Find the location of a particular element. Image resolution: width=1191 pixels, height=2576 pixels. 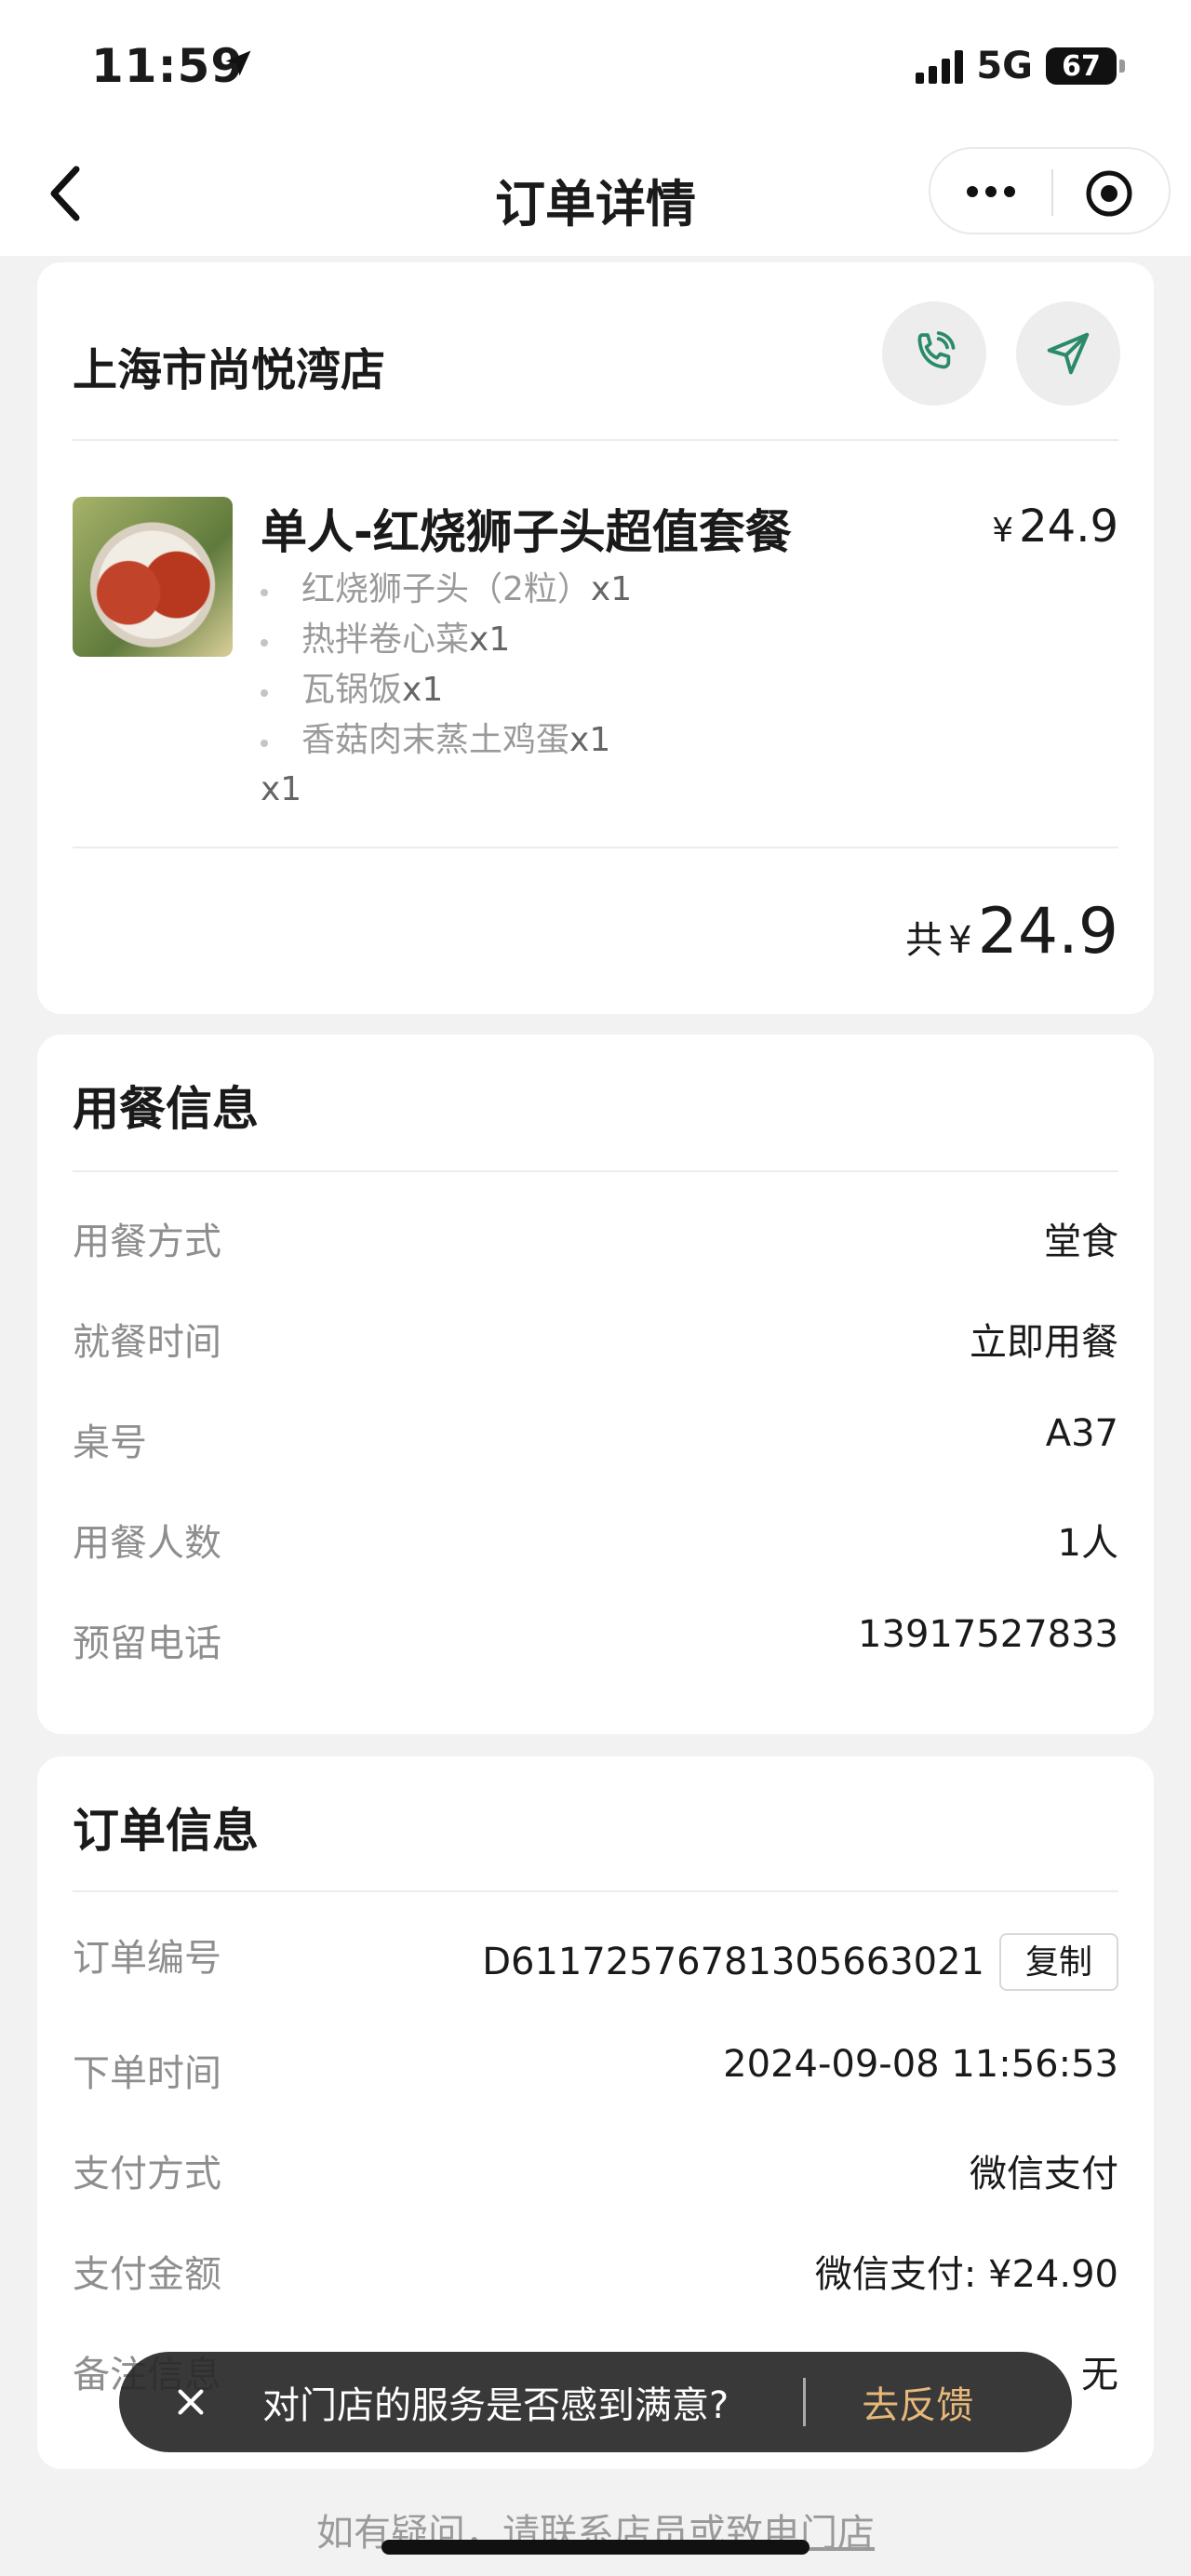

info-row-payment-method: 支付方式 微信支付 is located at coordinates (595, 2171).